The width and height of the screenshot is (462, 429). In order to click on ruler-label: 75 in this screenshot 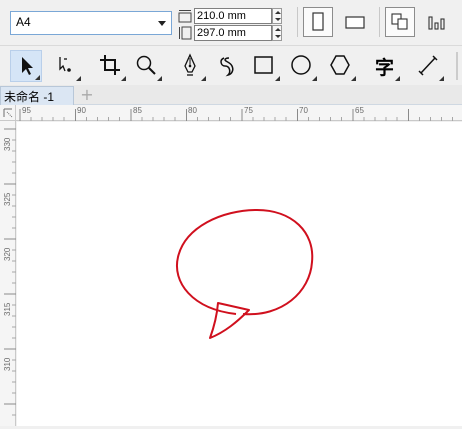, I will do `click(248, 110)`.